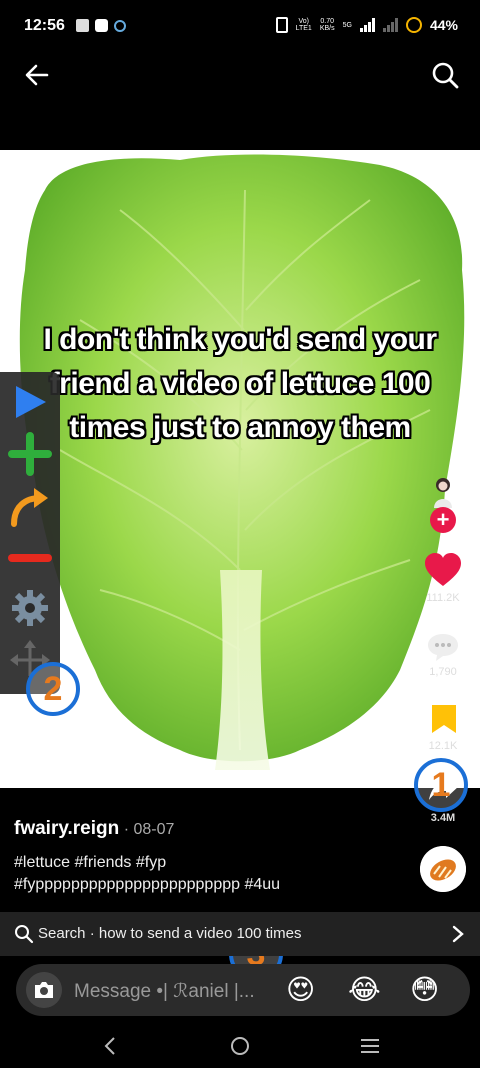 Image resolution: width=480 pixels, height=1068 pixels. What do you see at coordinates (443, 598) in the screenshot?
I see `like-count: 111.2K` at bounding box center [443, 598].